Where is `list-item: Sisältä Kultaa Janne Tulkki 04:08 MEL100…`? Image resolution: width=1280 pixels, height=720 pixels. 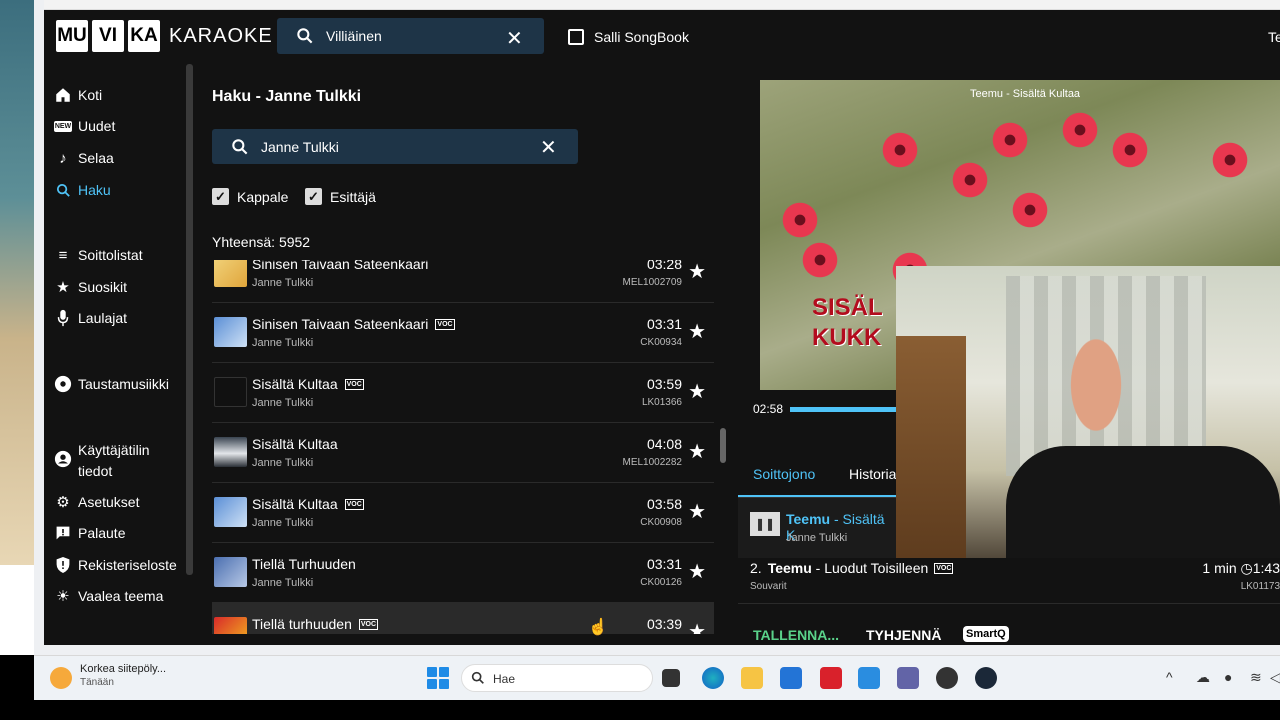 list-item: Sisältä Kultaa Janne Tulkki 04:08 MEL100… is located at coordinates (463, 453).